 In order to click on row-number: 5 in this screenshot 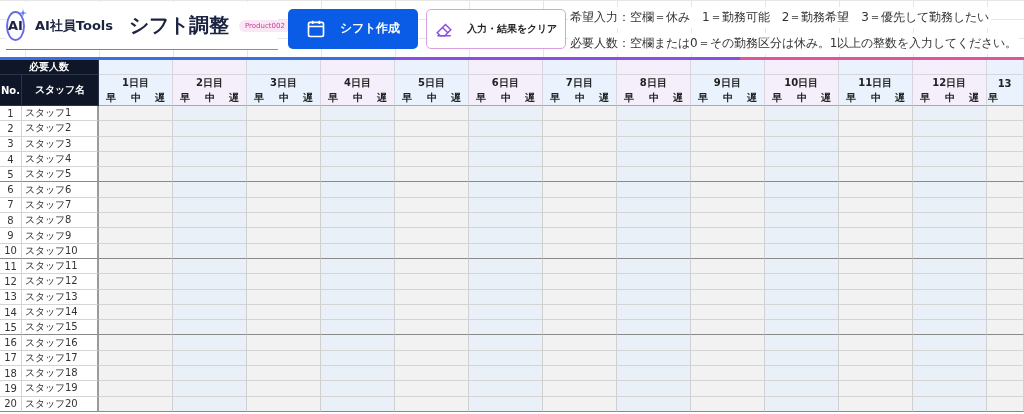, I will do `click(11, 175)`.